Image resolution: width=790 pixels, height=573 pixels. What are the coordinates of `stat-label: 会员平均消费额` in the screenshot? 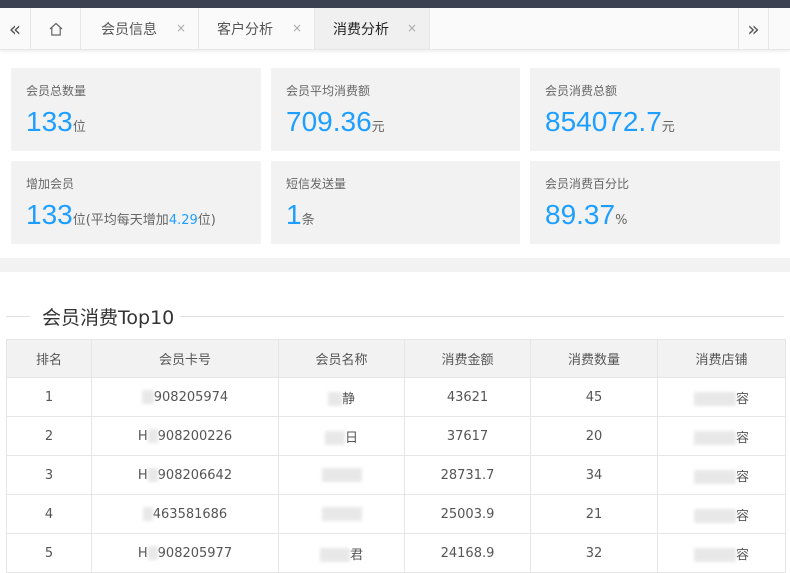 It's located at (328, 91).